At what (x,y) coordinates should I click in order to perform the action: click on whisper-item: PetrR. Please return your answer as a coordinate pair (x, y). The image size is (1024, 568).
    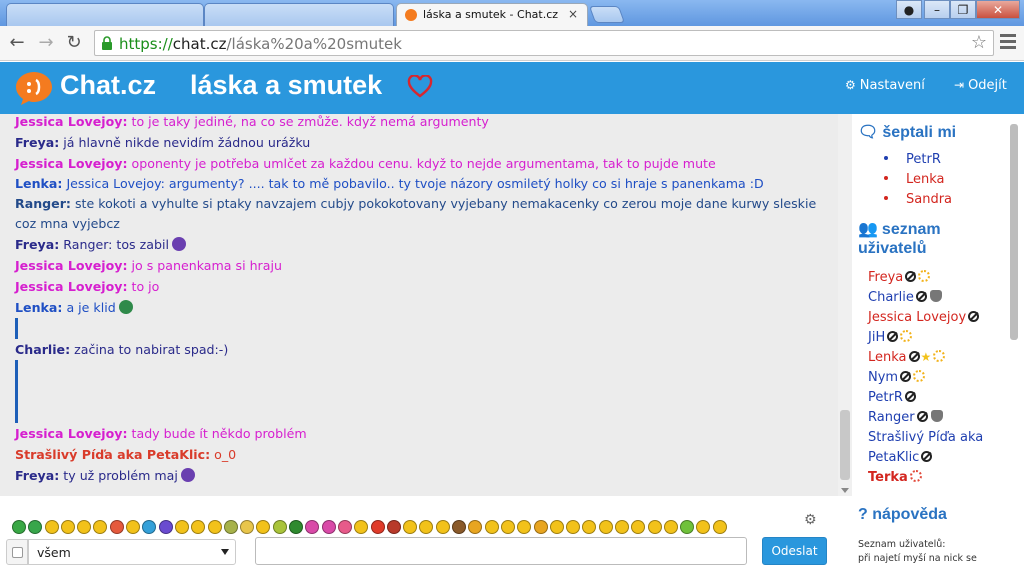
    Looking at the image, I should click on (912, 159).